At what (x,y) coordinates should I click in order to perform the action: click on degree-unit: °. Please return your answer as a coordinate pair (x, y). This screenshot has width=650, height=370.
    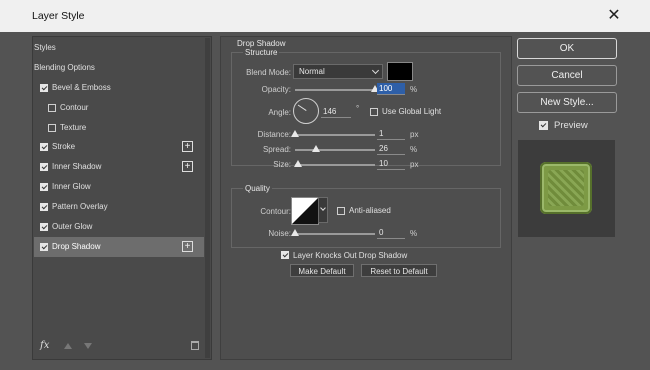
    Looking at the image, I should click on (358, 108).